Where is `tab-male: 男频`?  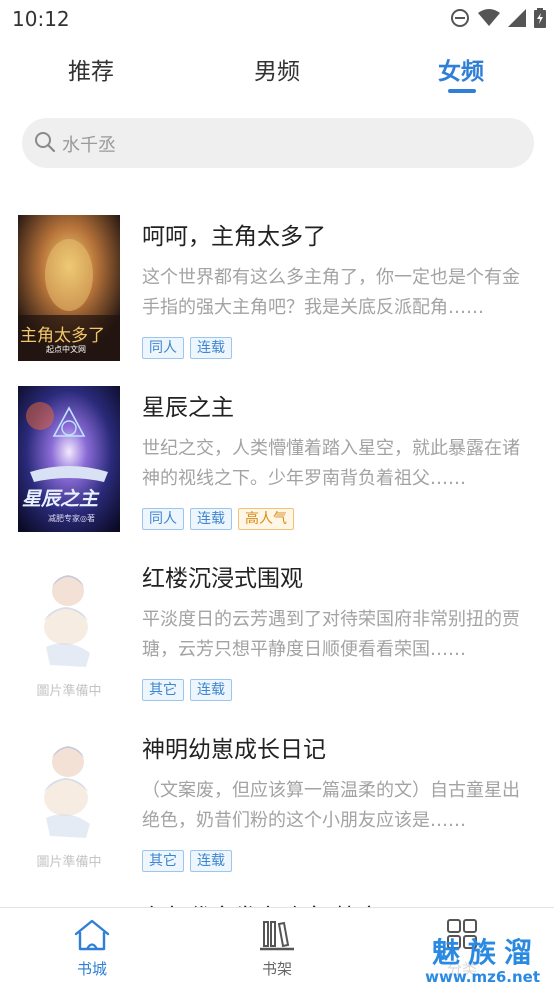 tab-male: 男频 is located at coordinates (277, 69).